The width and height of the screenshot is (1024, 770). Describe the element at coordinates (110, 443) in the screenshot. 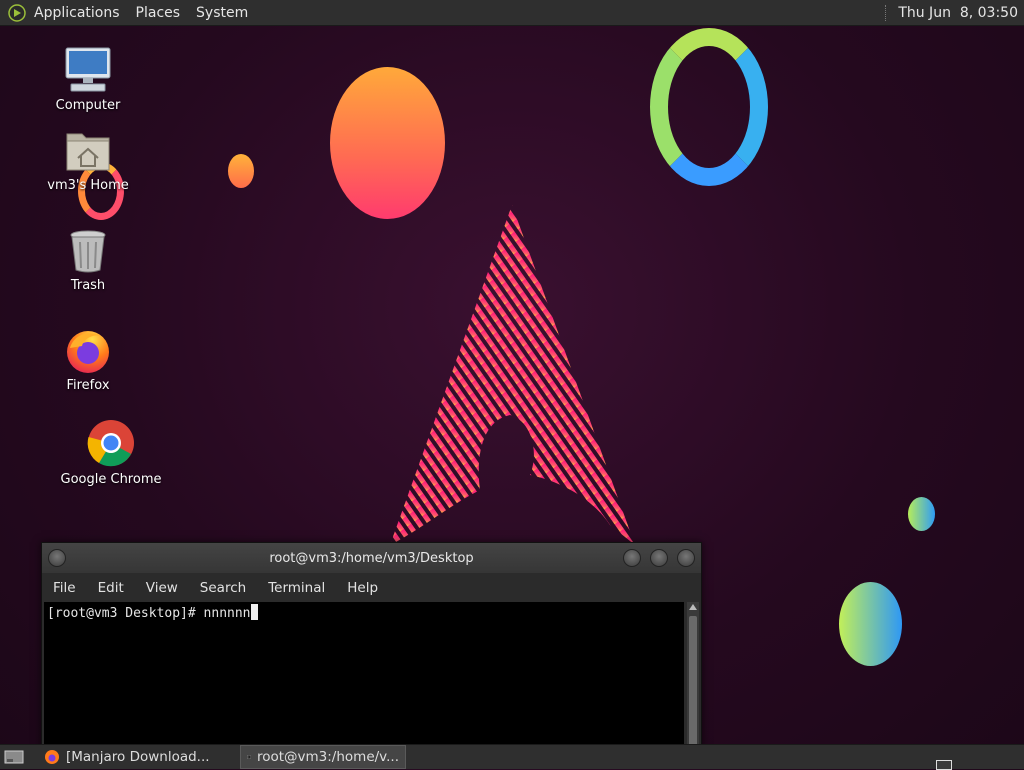

I see `chrome-icon` at that location.